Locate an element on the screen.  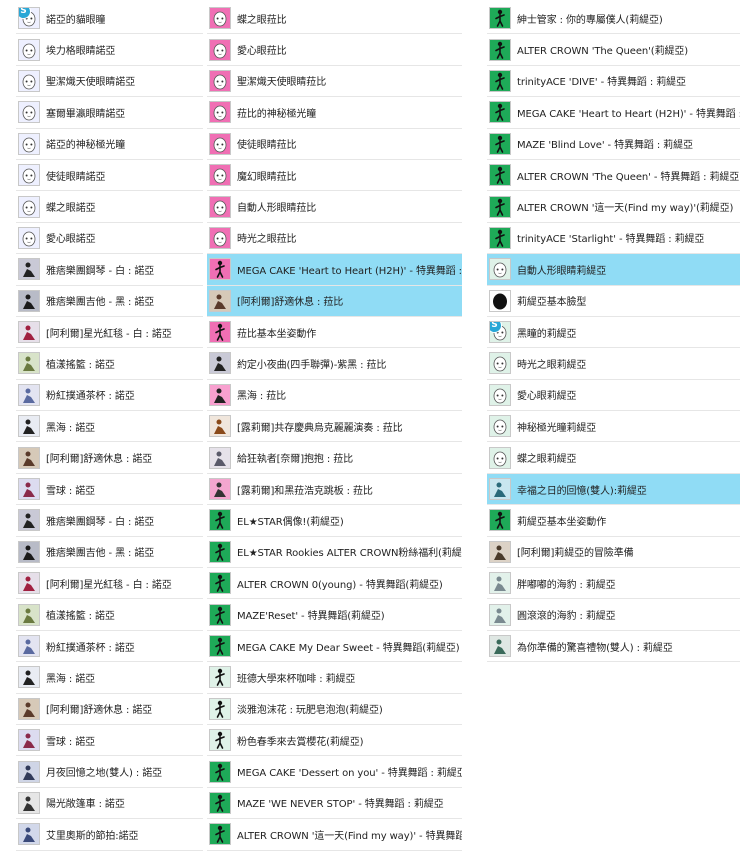
list-item: 為你準備的驚喜禮物(雙人) : 莉緹亞 is located at coordinates (613, 647).